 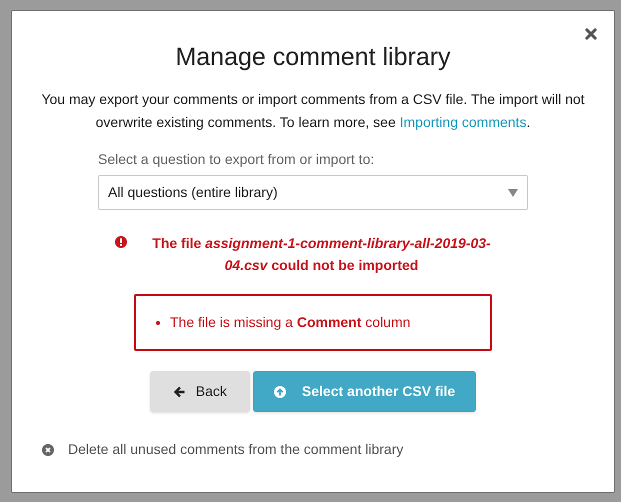 I want to click on delete-unused-link: Delete all unused comments from the comment library, so click(x=236, y=449).